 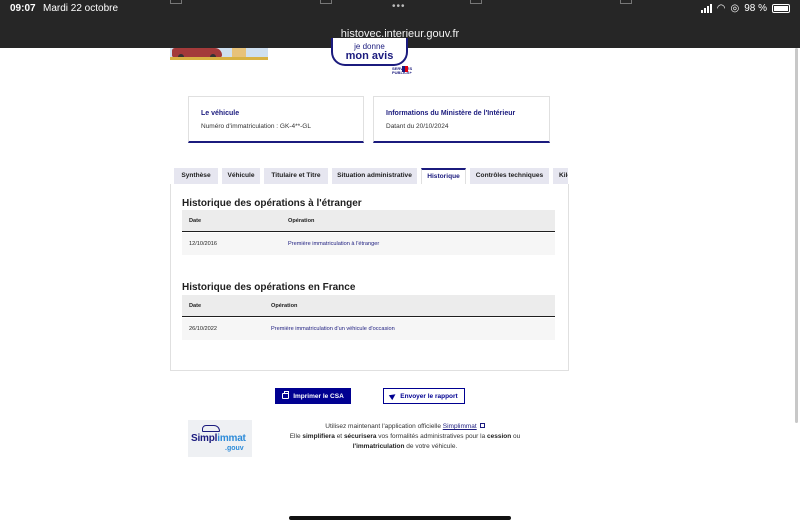 I want to click on ministry-card-title: Informations du Ministère de l'Intérieur, so click(x=451, y=113).